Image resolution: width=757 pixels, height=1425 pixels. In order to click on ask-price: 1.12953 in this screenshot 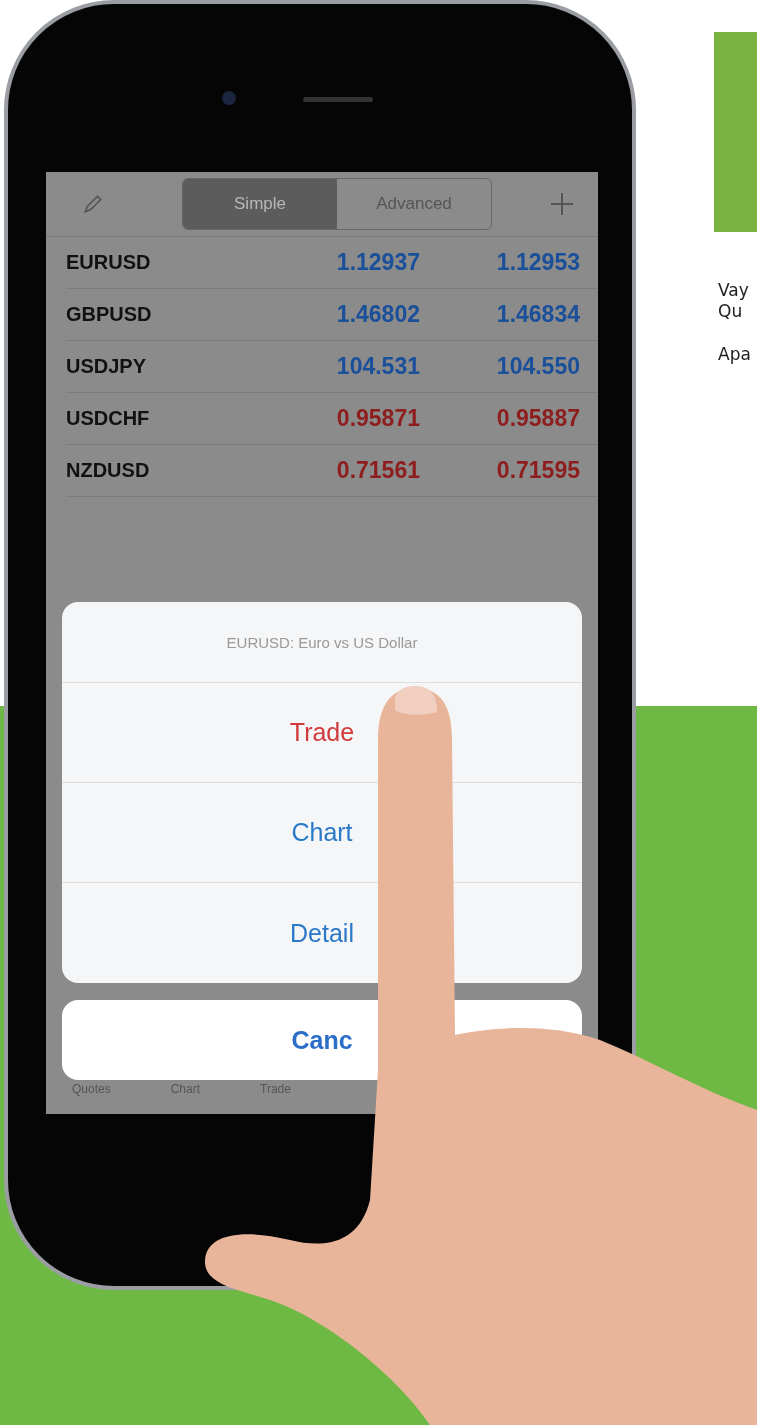, I will do `click(537, 262)`.